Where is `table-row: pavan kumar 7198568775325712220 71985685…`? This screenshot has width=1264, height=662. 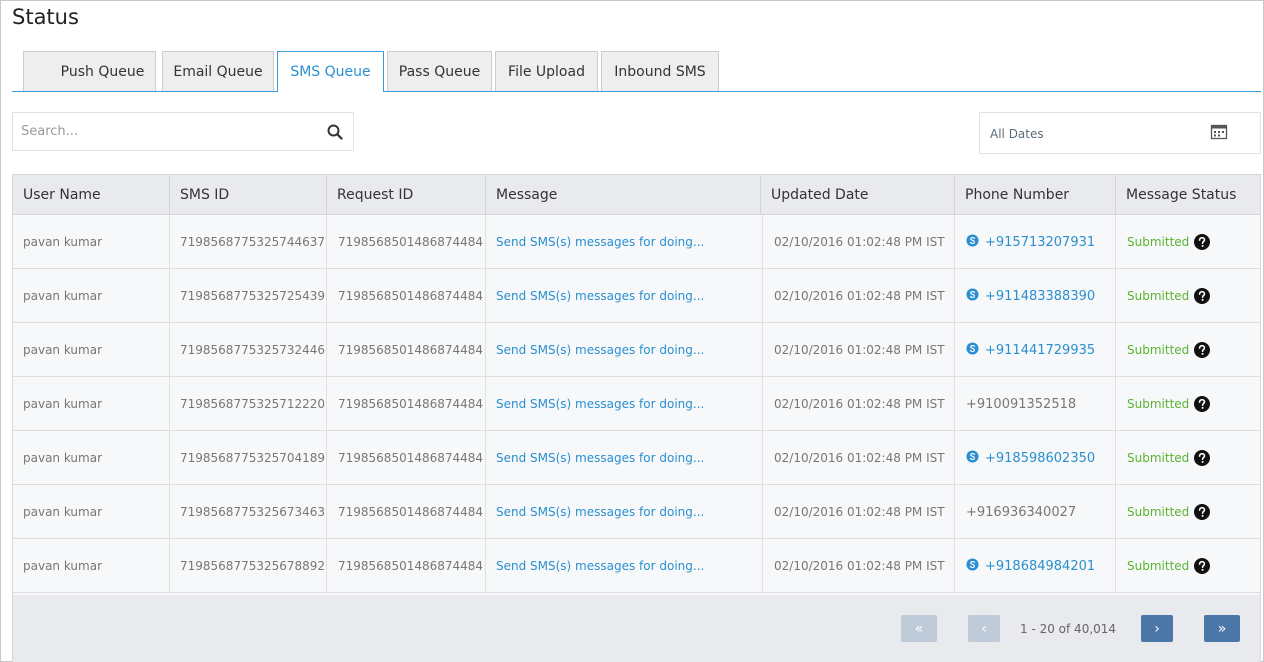
table-row: pavan kumar 7198568775325712220 71985685… is located at coordinates (636, 404).